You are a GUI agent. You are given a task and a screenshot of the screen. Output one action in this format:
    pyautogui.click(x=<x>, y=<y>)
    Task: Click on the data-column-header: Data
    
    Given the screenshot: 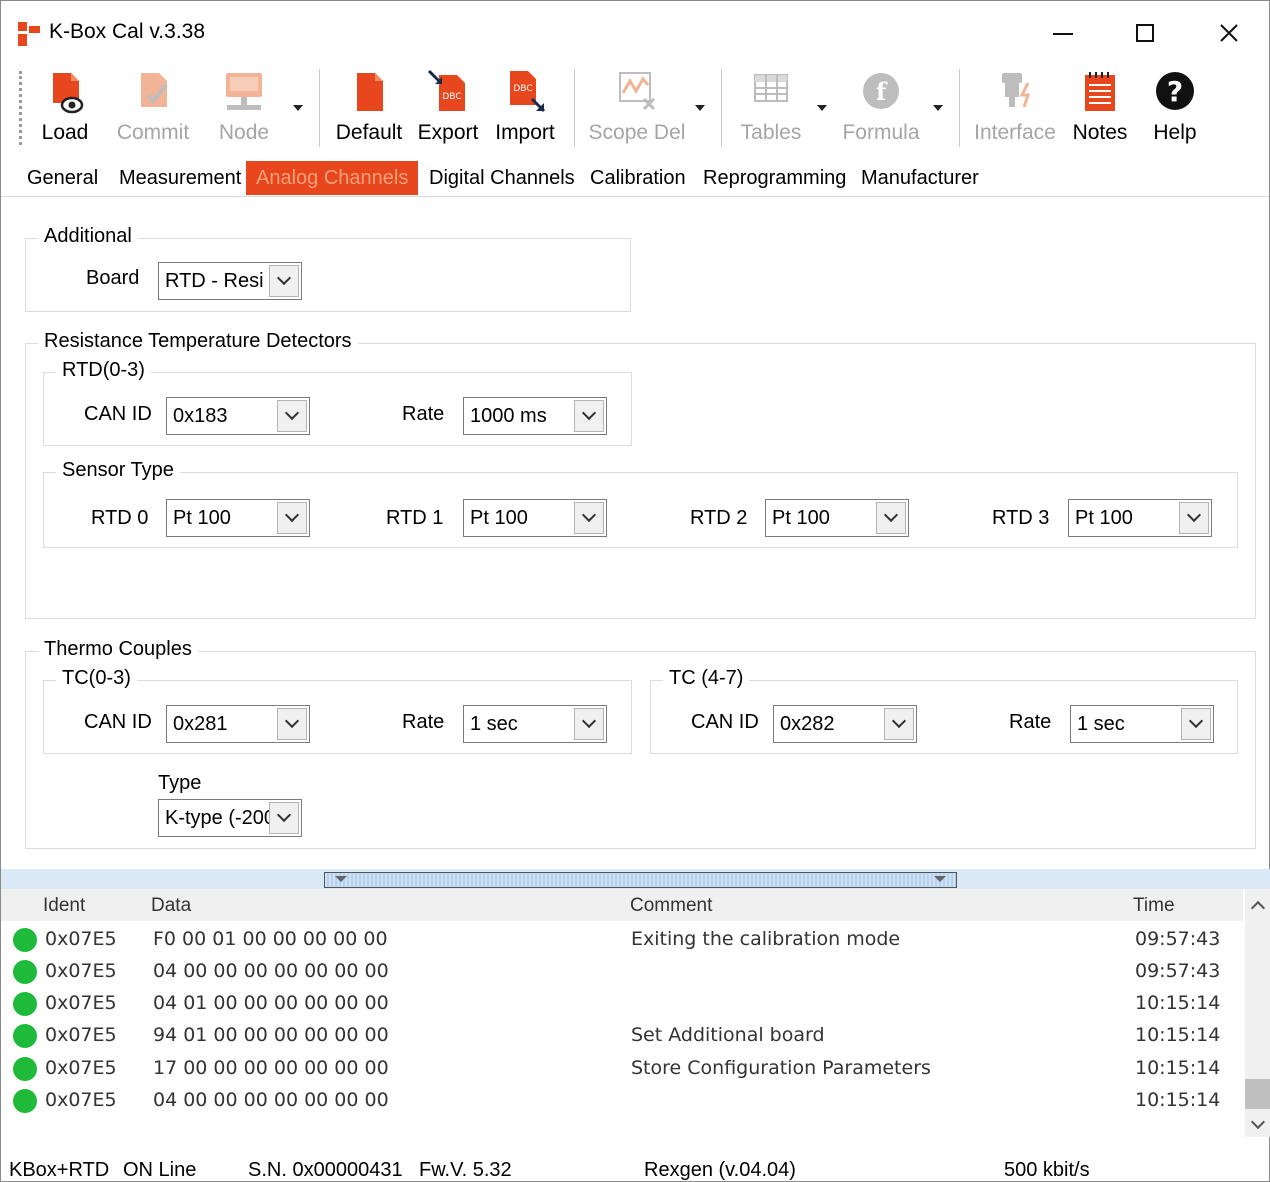 What is the action you would take?
    pyautogui.click(x=171, y=906)
    